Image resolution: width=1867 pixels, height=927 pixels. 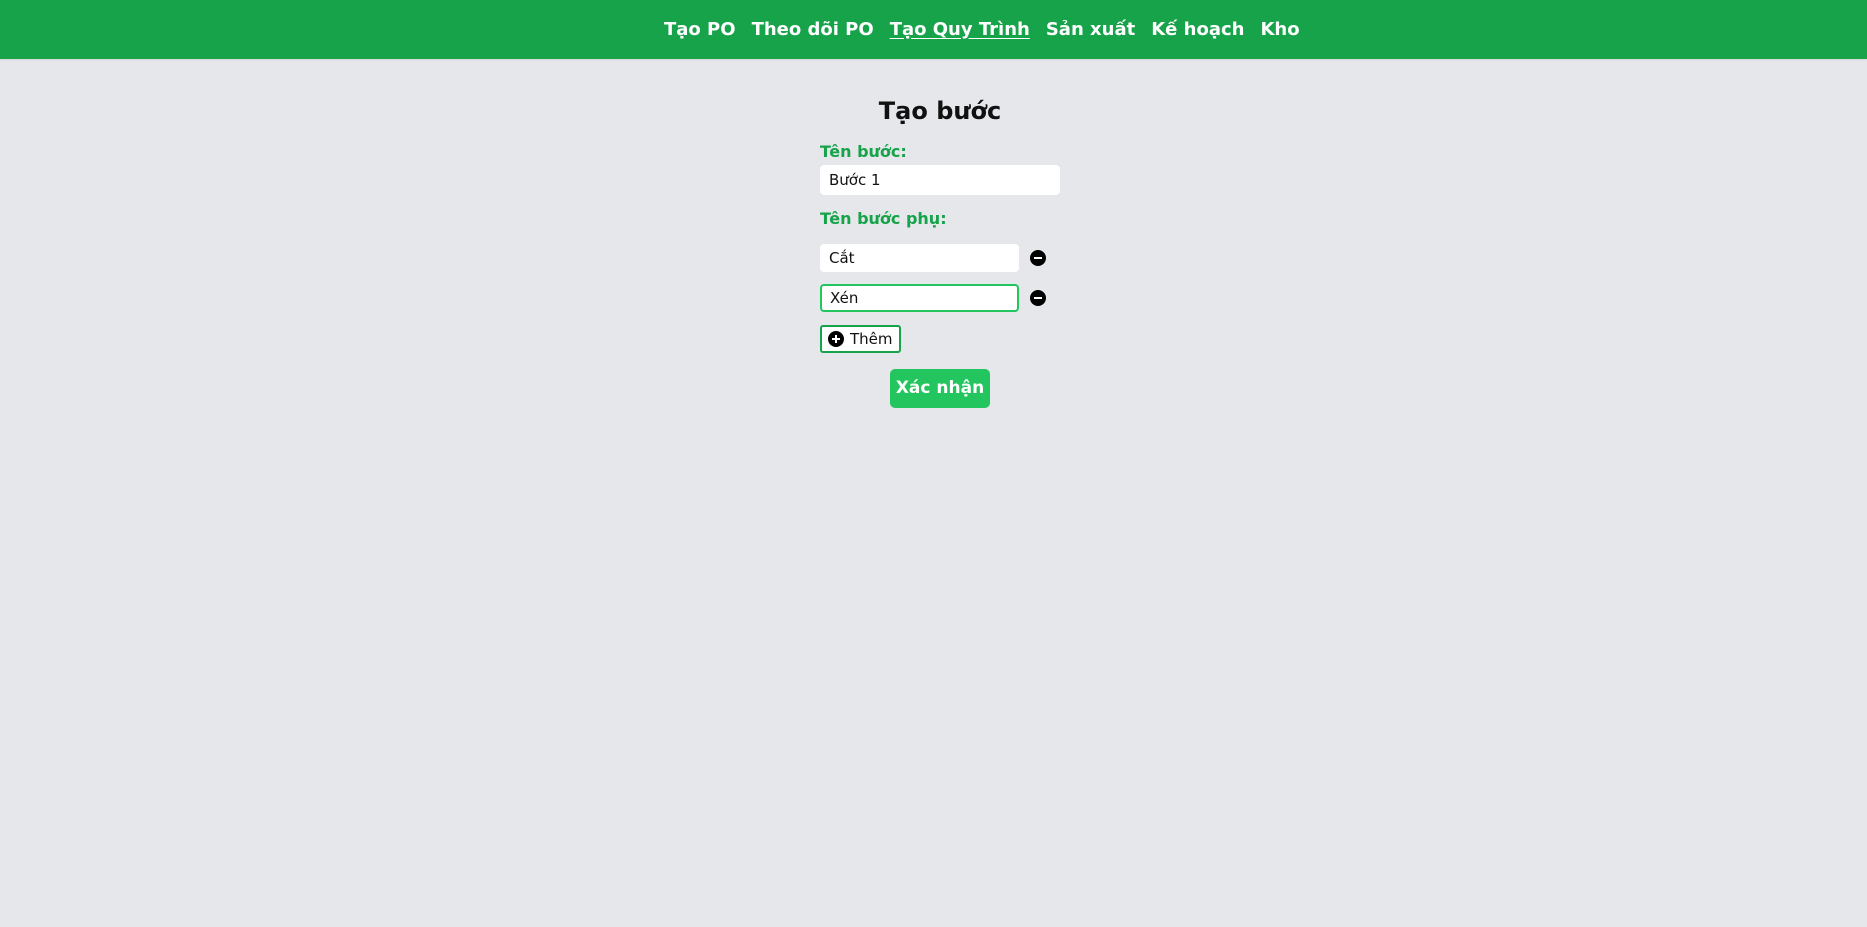 What do you see at coordinates (700, 29) in the screenshot?
I see `nav-tao-po: Tạo PO` at bounding box center [700, 29].